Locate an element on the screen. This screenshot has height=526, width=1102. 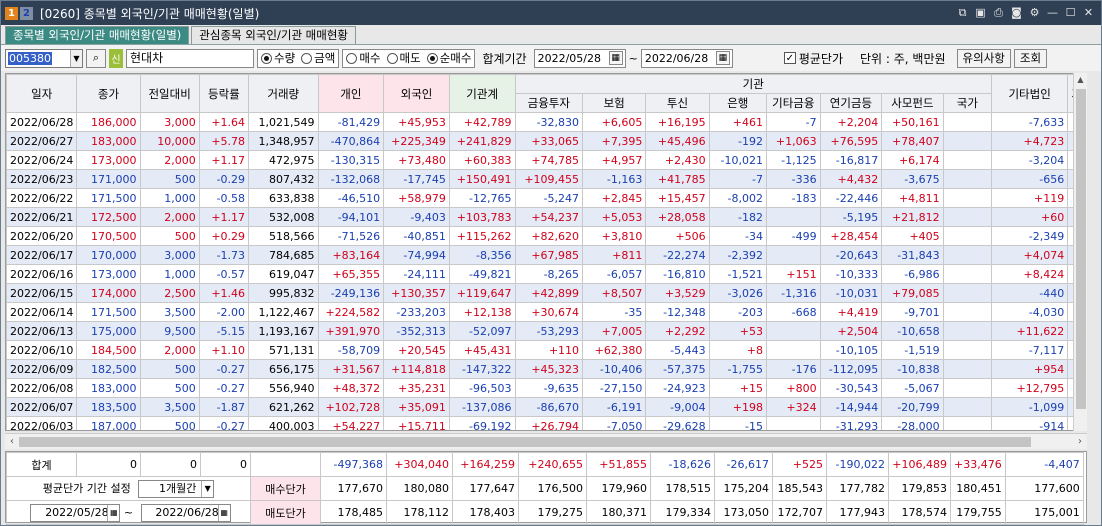
col-individual: 개인 is located at coordinates (351, 93).